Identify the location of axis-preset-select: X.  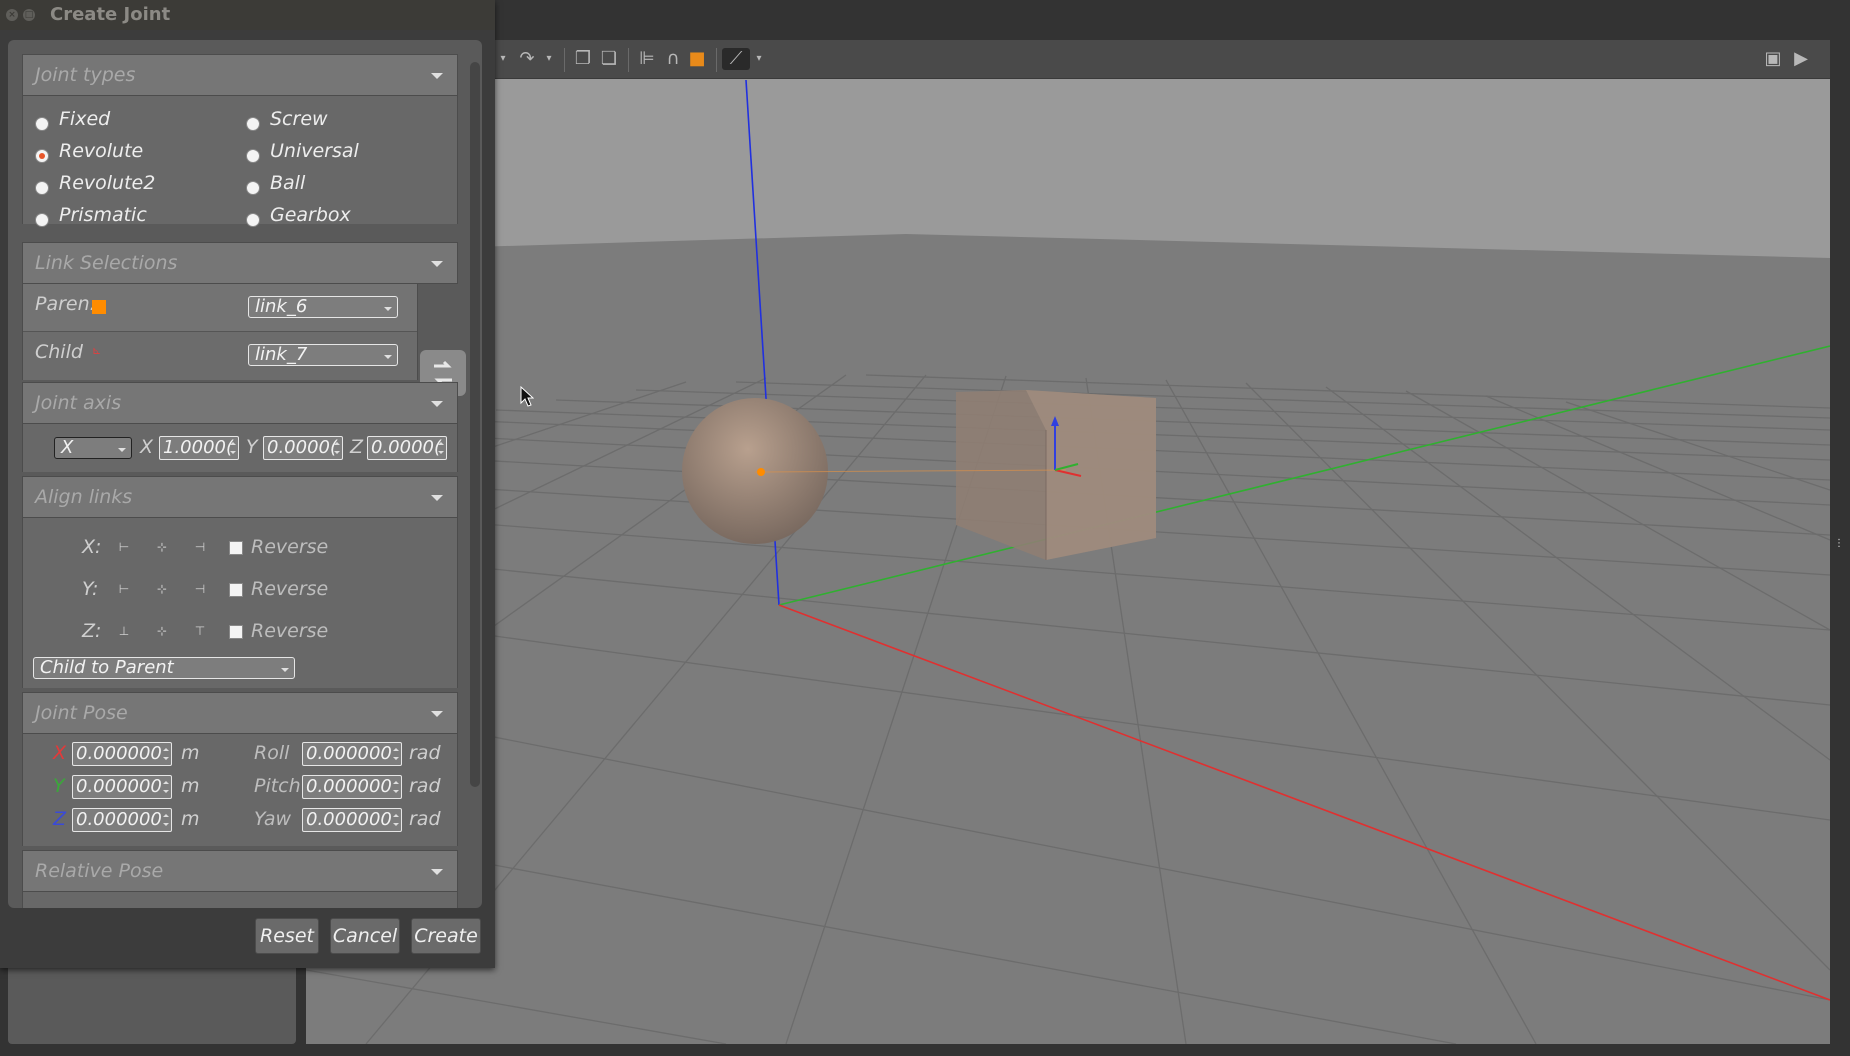
(93, 448).